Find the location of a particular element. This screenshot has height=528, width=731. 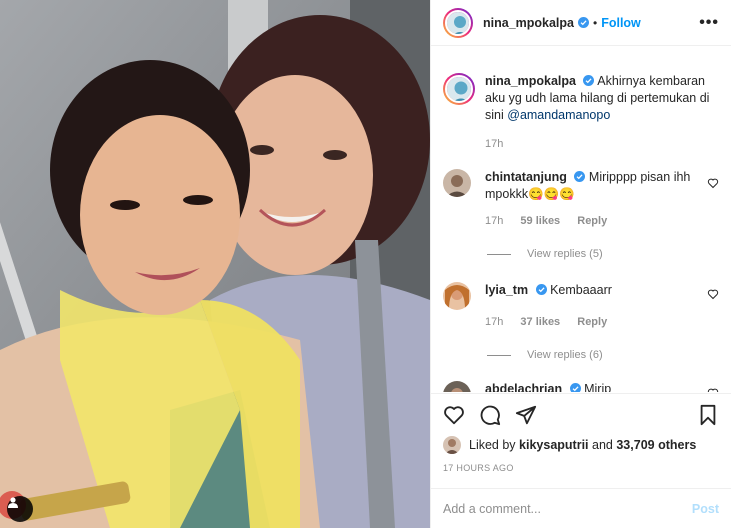

liked-by: Liked by kikysaputrii and 33,709 others is located at coordinates (581, 445).